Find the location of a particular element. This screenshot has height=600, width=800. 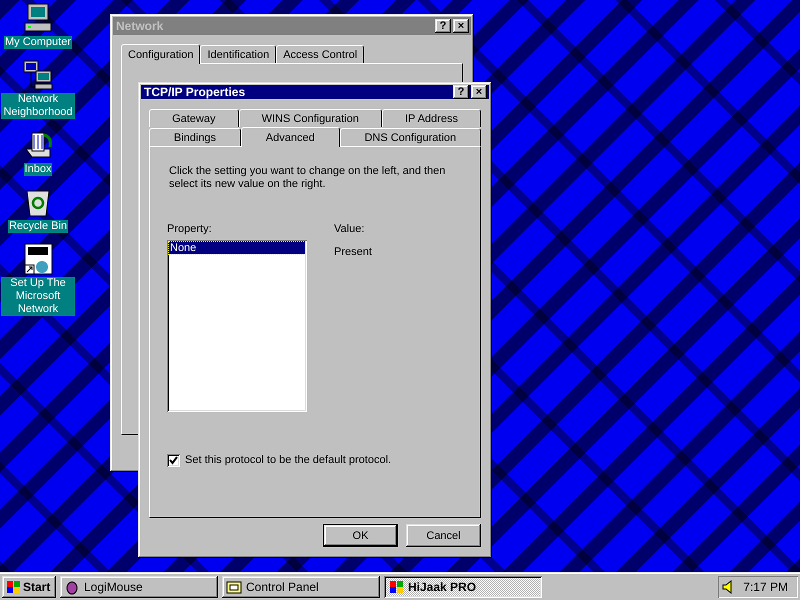

desktop-icon-label: Recycle Bin is located at coordinates (38, 226).